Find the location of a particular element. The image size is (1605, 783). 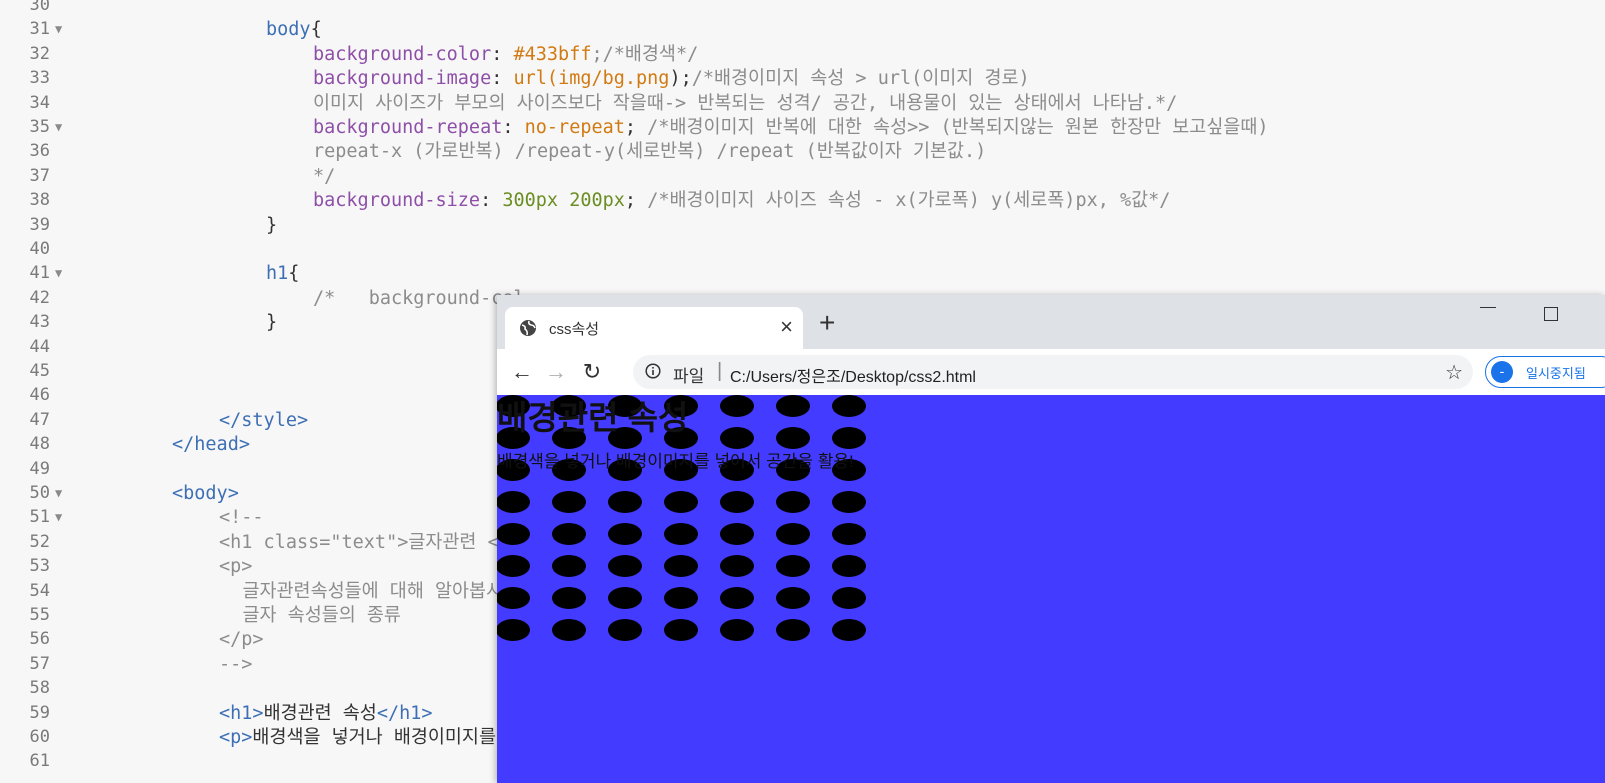

code-text: <h1>배경관련 속성</h1> is located at coordinates (326, 713).